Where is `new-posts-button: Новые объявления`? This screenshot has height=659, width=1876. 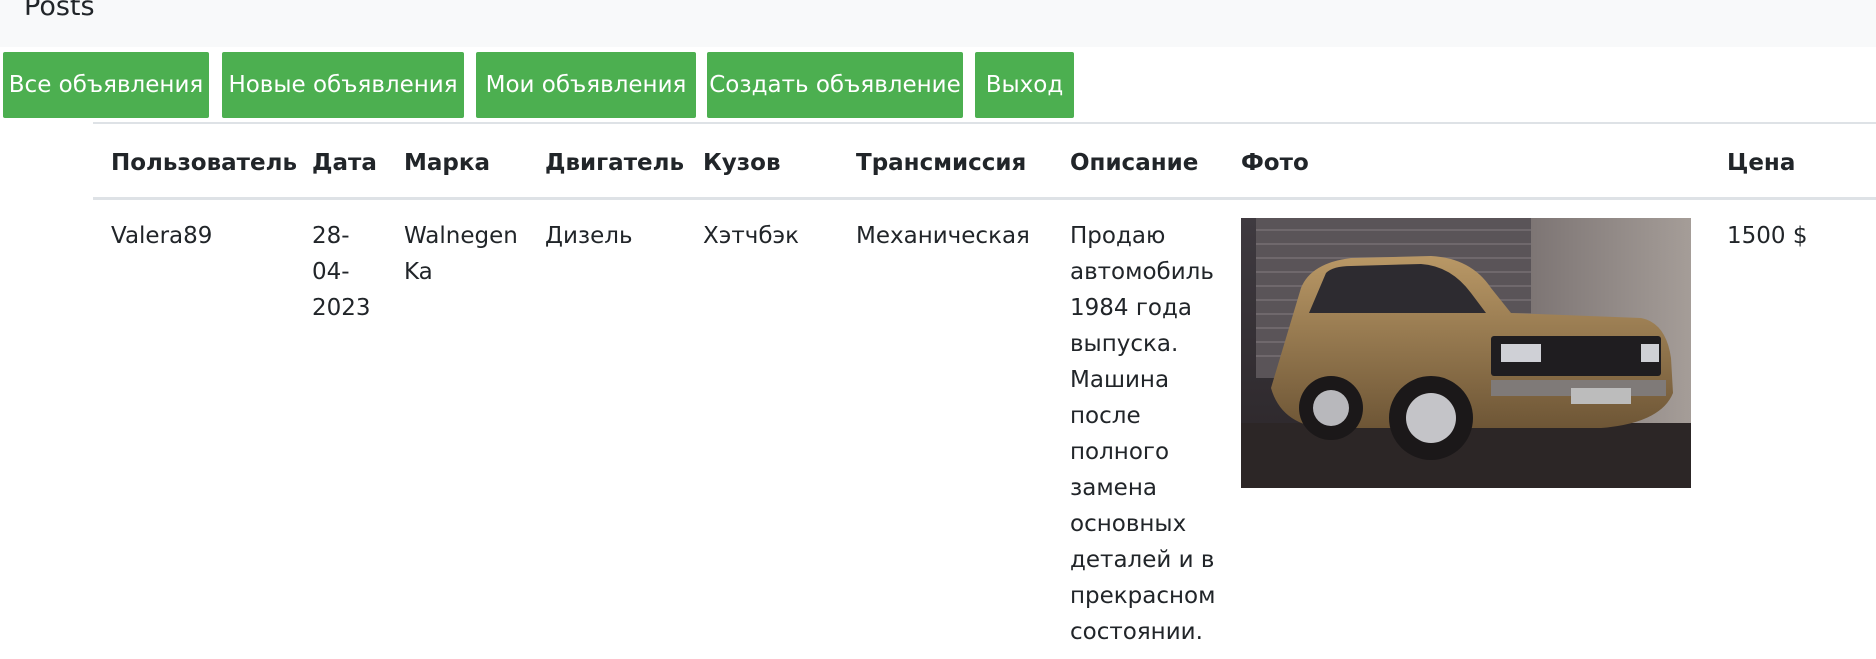
new-posts-button: Новые объявления is located at coordinates (343, 85).